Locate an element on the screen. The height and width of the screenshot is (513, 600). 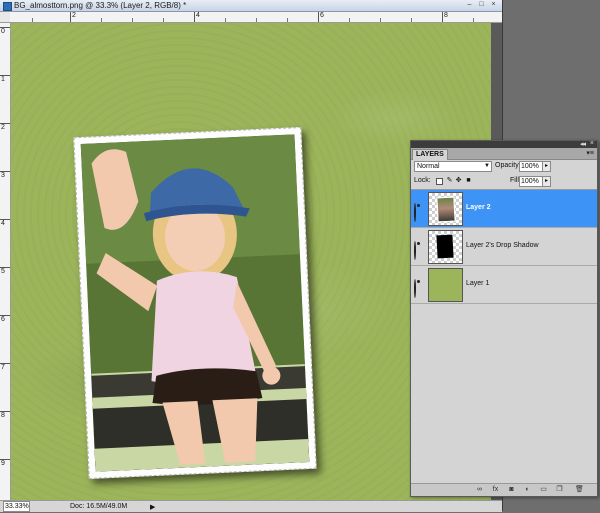
fill-input: 100% is located at coordinates (531, 181).